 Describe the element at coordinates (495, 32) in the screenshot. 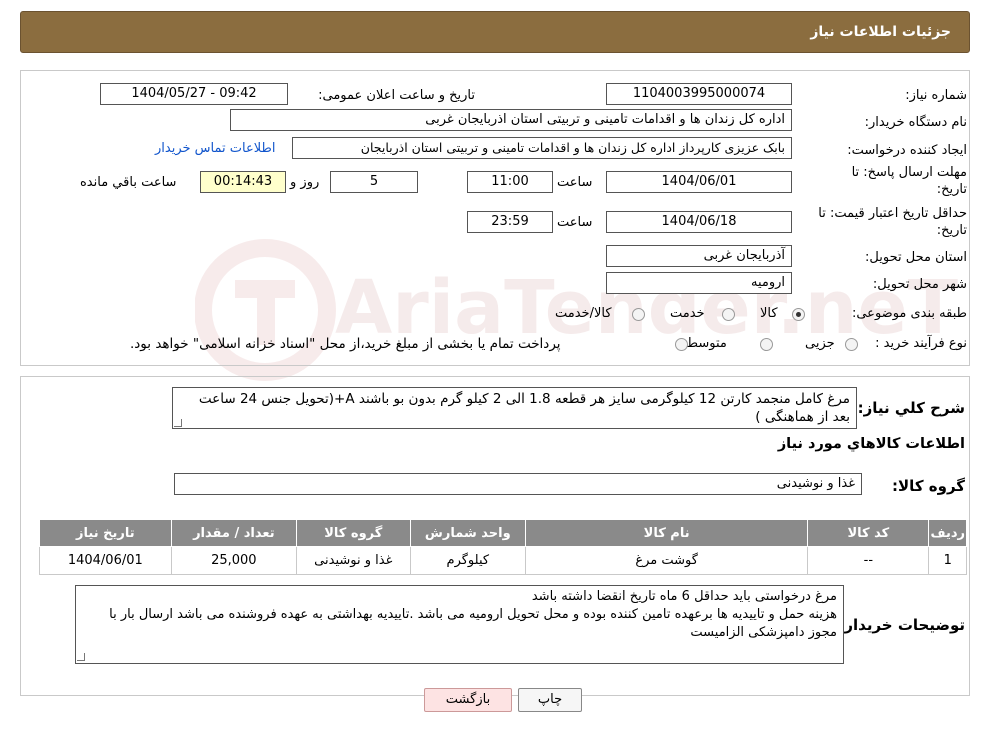

I see `page-header: جزئیات اطلاعات نیاز` at that location.